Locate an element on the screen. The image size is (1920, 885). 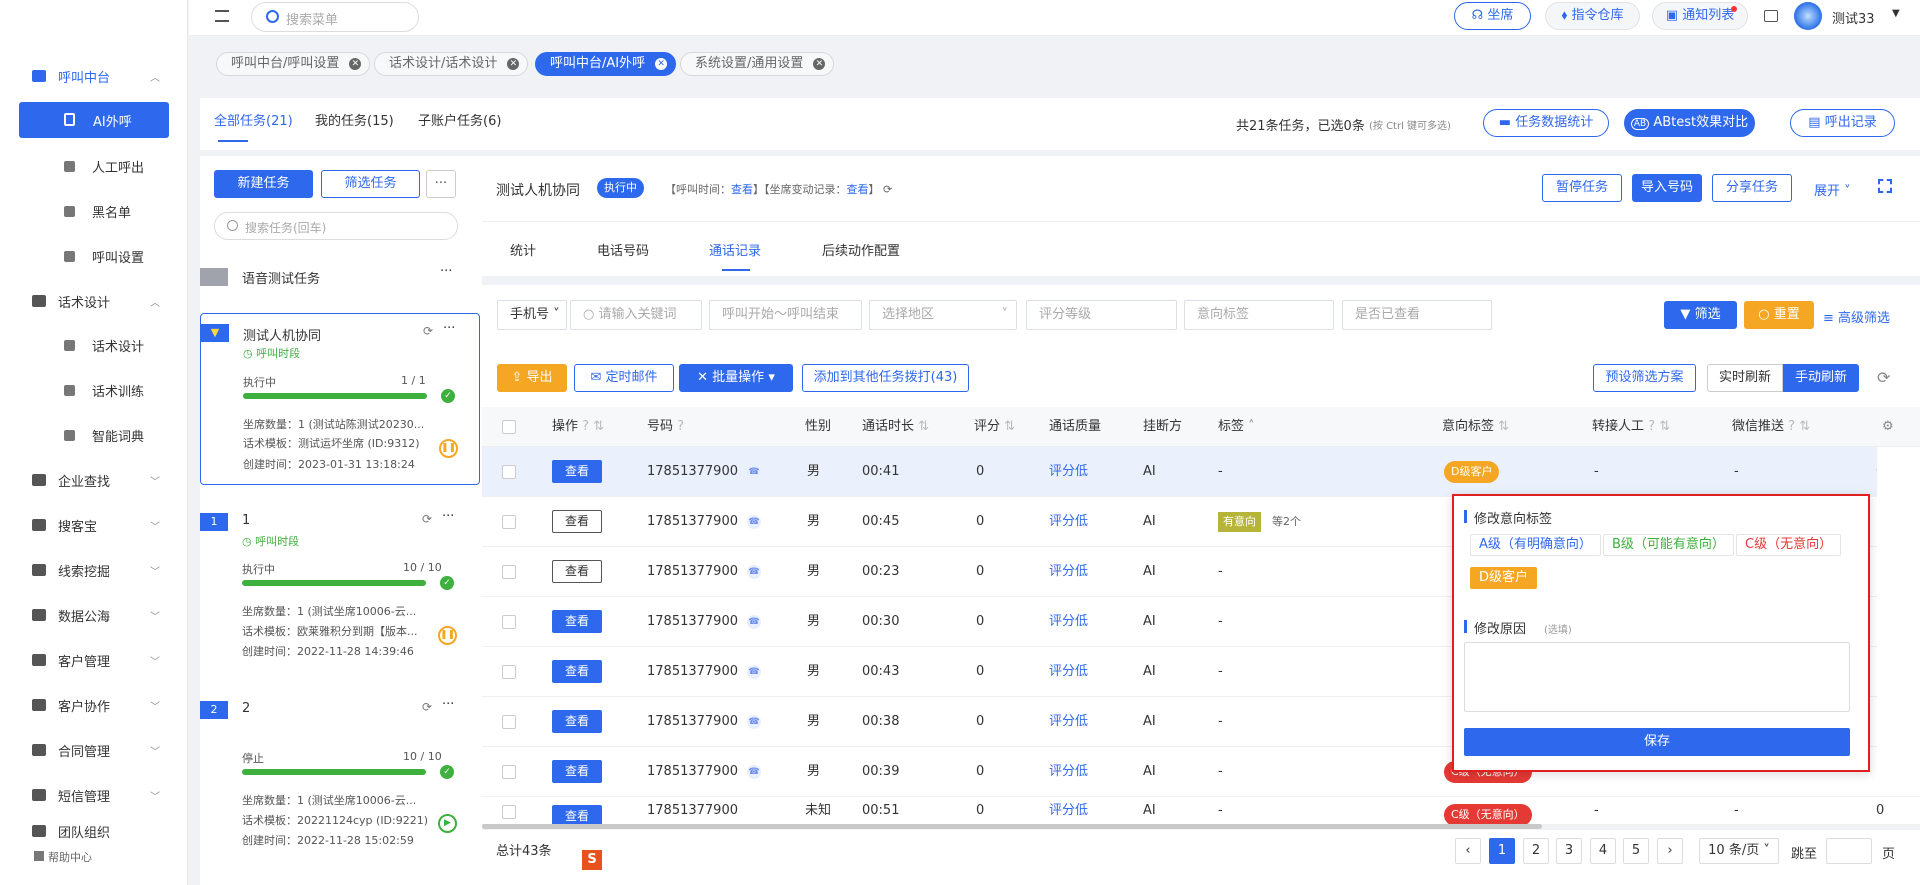
chevron-down-icon: ▼ is located at coordinates (1896, 13).